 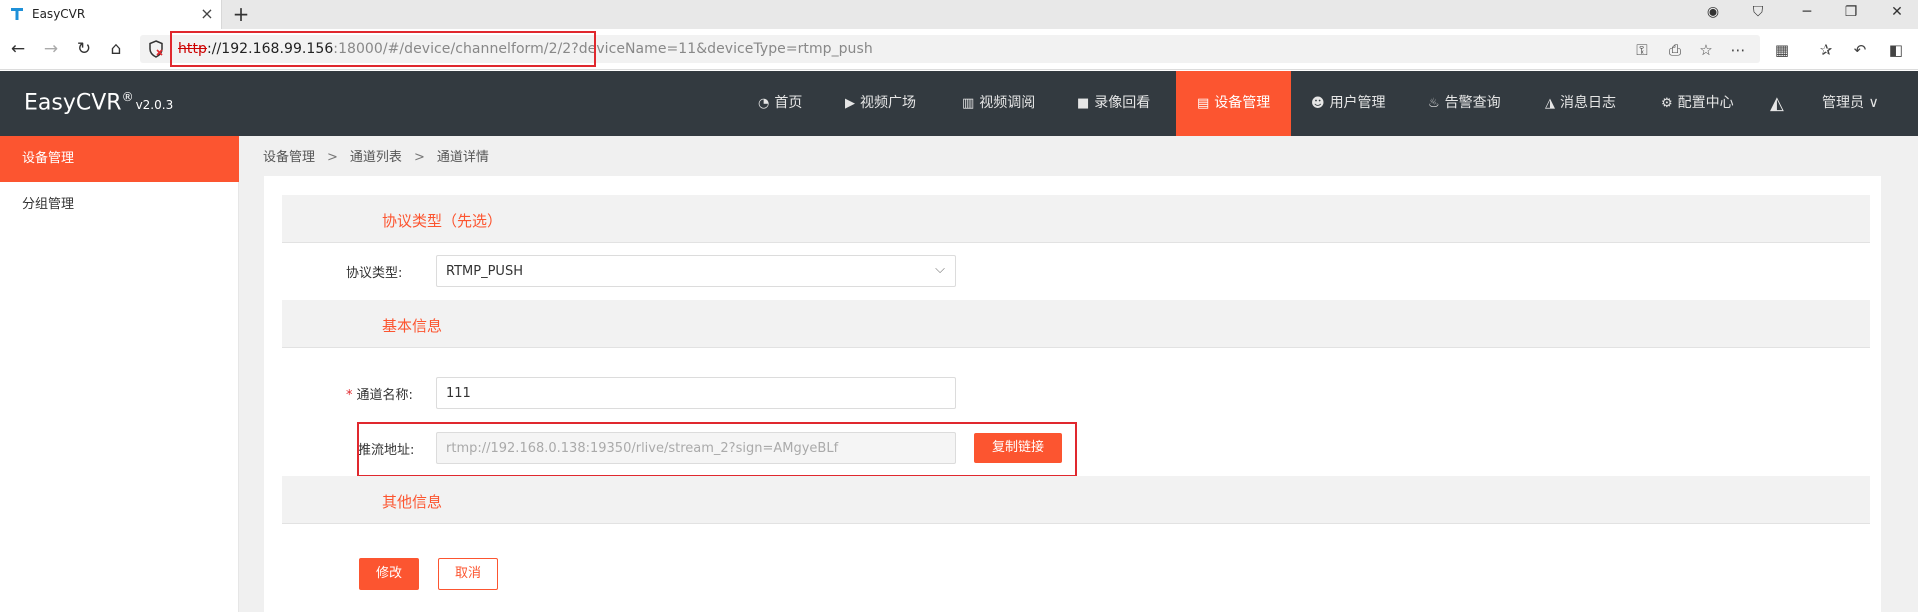 I want to click on shirt-icon: ⛉, so click(x=1758, y=12).